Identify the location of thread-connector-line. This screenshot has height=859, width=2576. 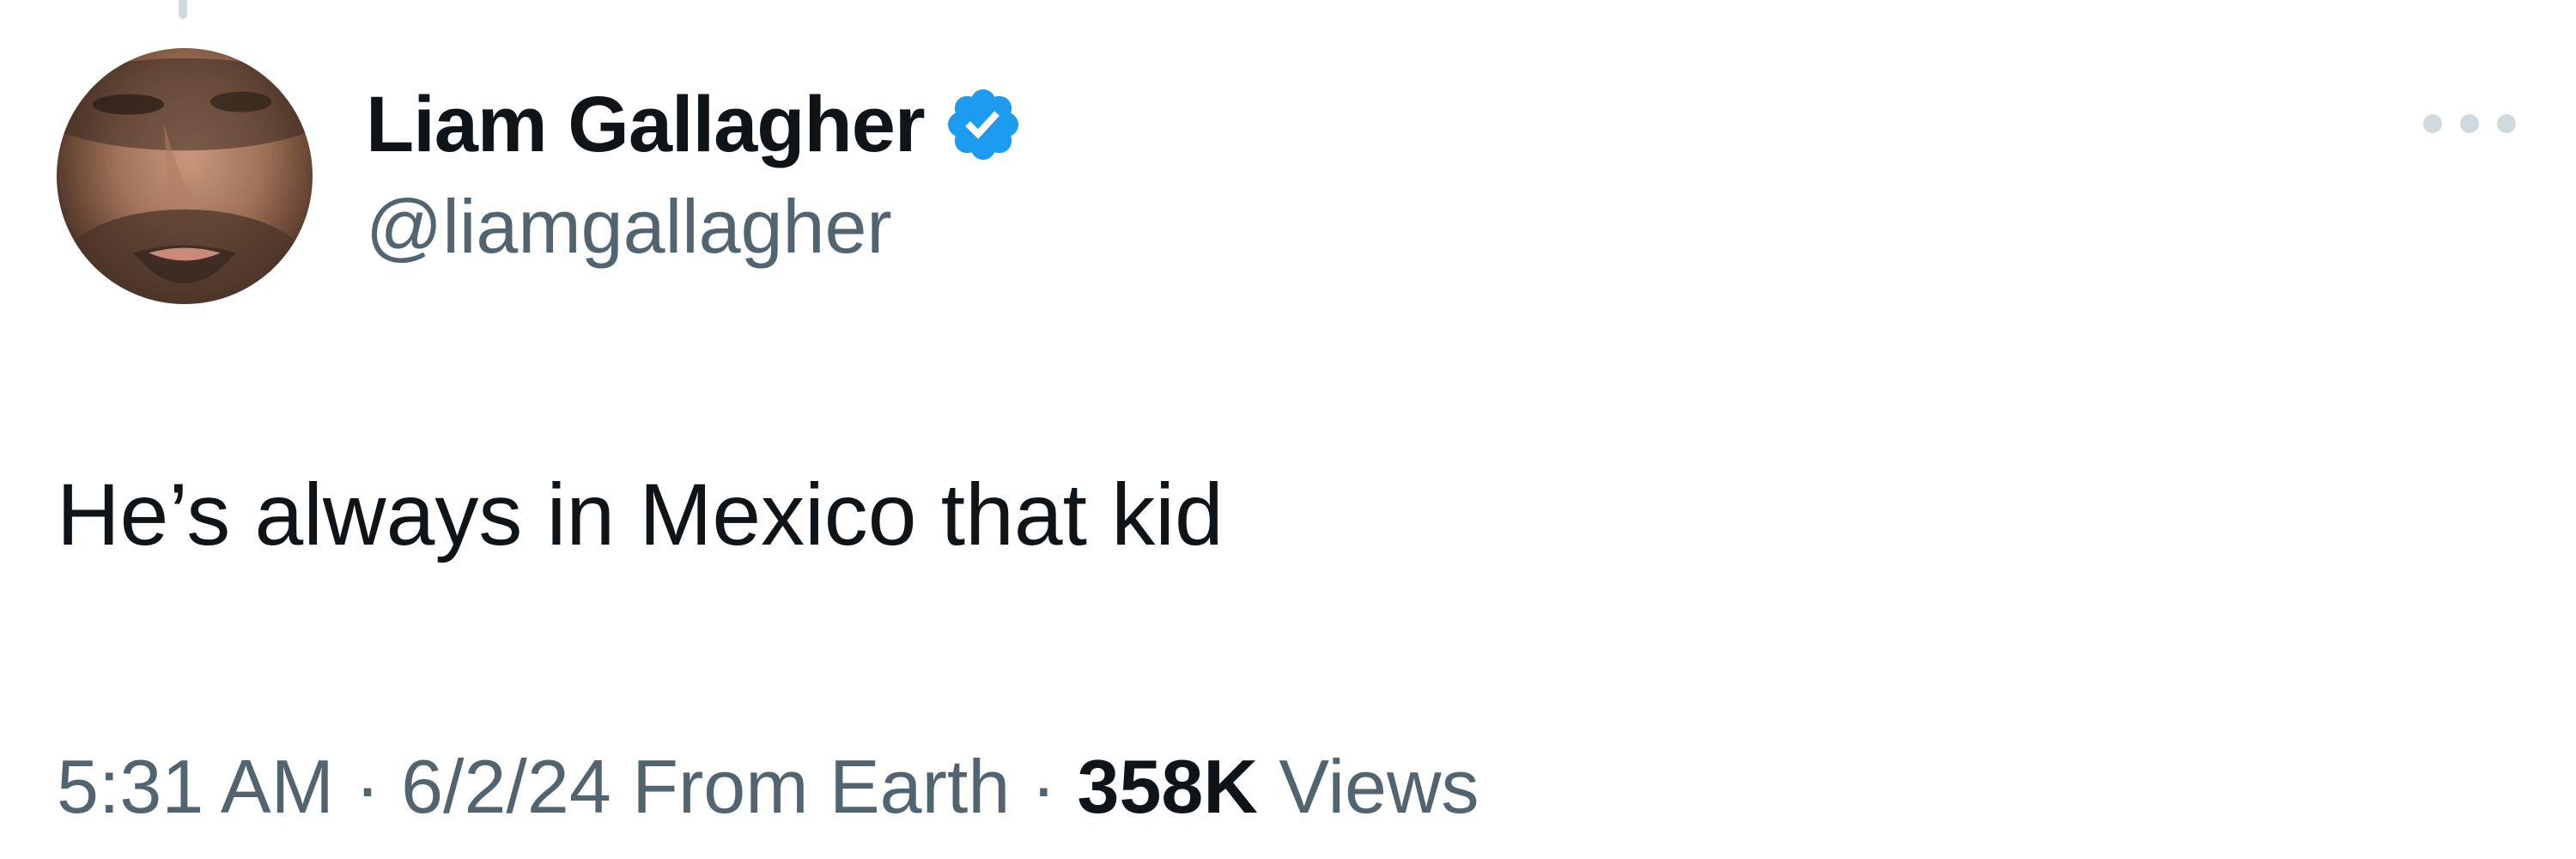
(183, 9).